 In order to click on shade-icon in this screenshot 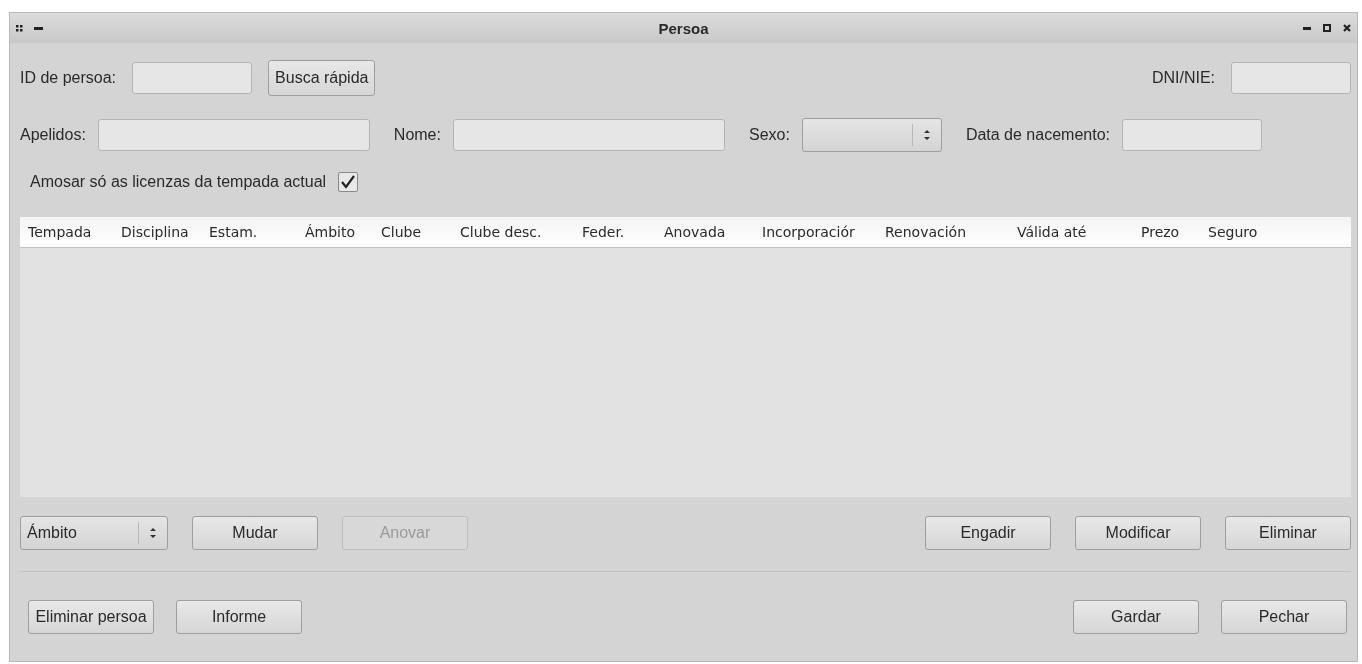, I will do `click(38, 28)`.